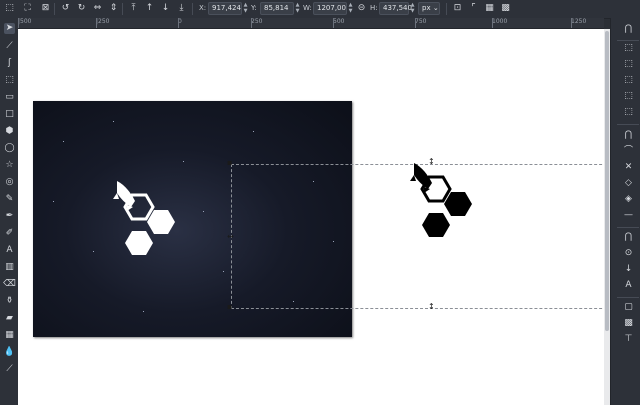 The width and height of the screenshot is (640, 405). I want to click on 3d-box-tool-icon: ⬢, so click(9, 131).